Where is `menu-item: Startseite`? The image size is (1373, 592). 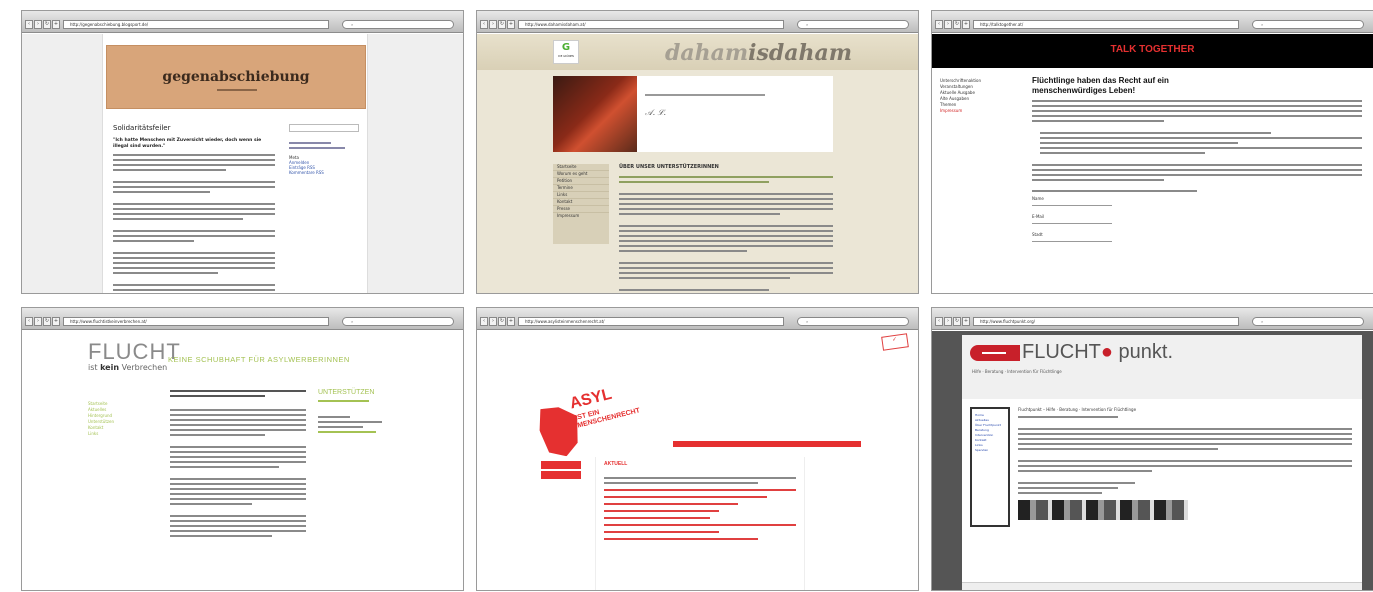 menu-item: Startseite is located at coordinates (581, 167).